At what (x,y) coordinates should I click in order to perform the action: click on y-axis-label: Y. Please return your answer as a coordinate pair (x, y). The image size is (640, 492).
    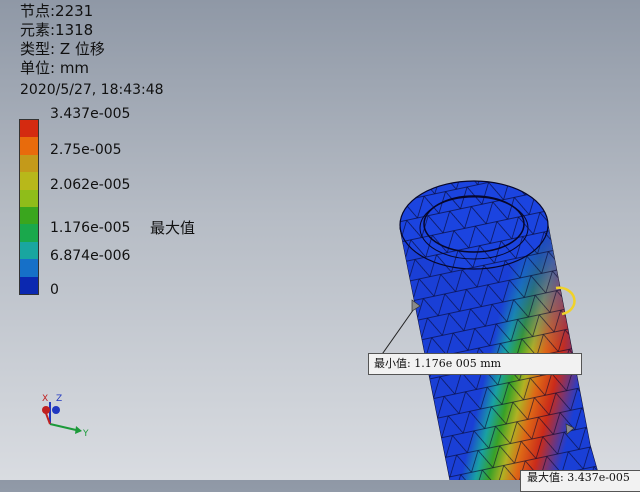
    Looking at the image, I should click on (85, 434).